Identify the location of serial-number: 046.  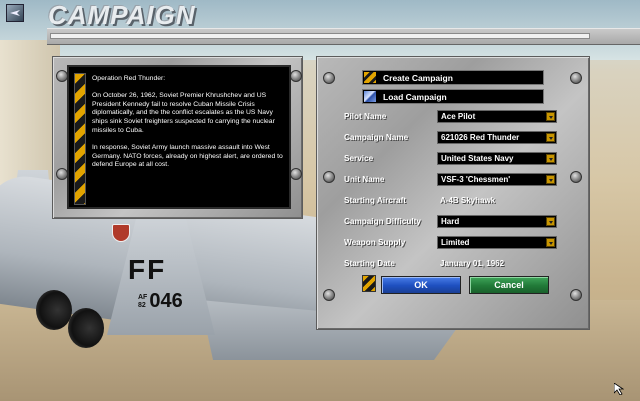
(166, 301).